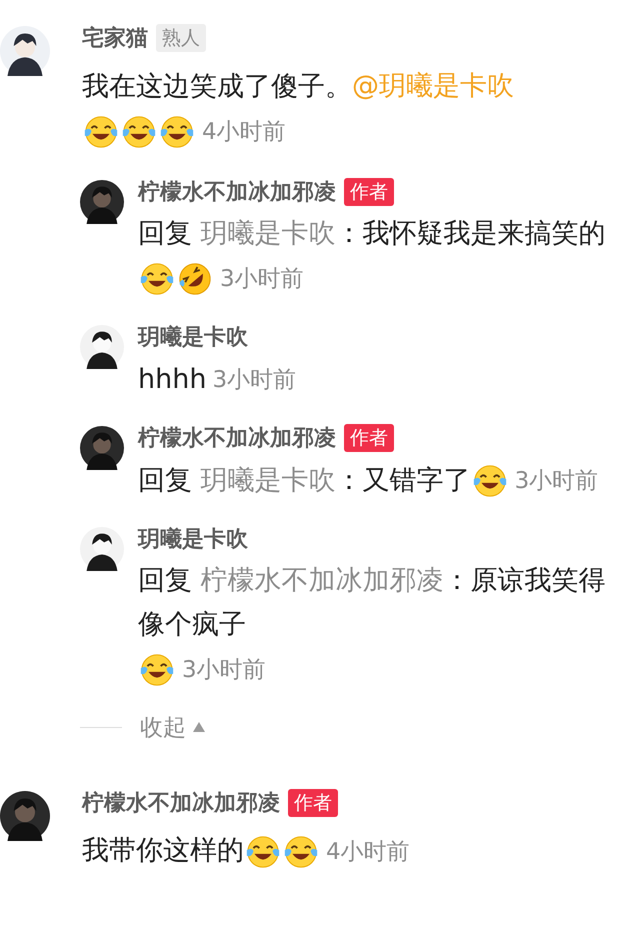  I want to click on comment-text: 回复 柠檬水不加冰加邪凌：原谅我笑得像个疯子, so click(372, 603).